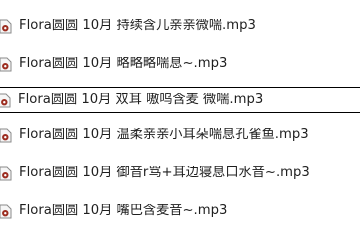 The width and height of the screenshot is (360, 240). What do you see at coordinates (137, 26) in the screenshot?
I see `file-name: Flora圆圆 10月 持续含儿亲亲微喘.mp3` at bounding box center [137, 26].